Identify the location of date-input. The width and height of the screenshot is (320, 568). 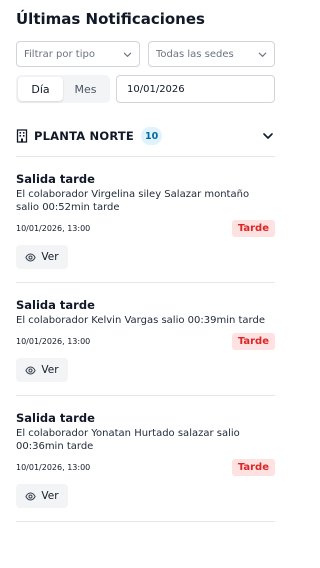
(195, 89).